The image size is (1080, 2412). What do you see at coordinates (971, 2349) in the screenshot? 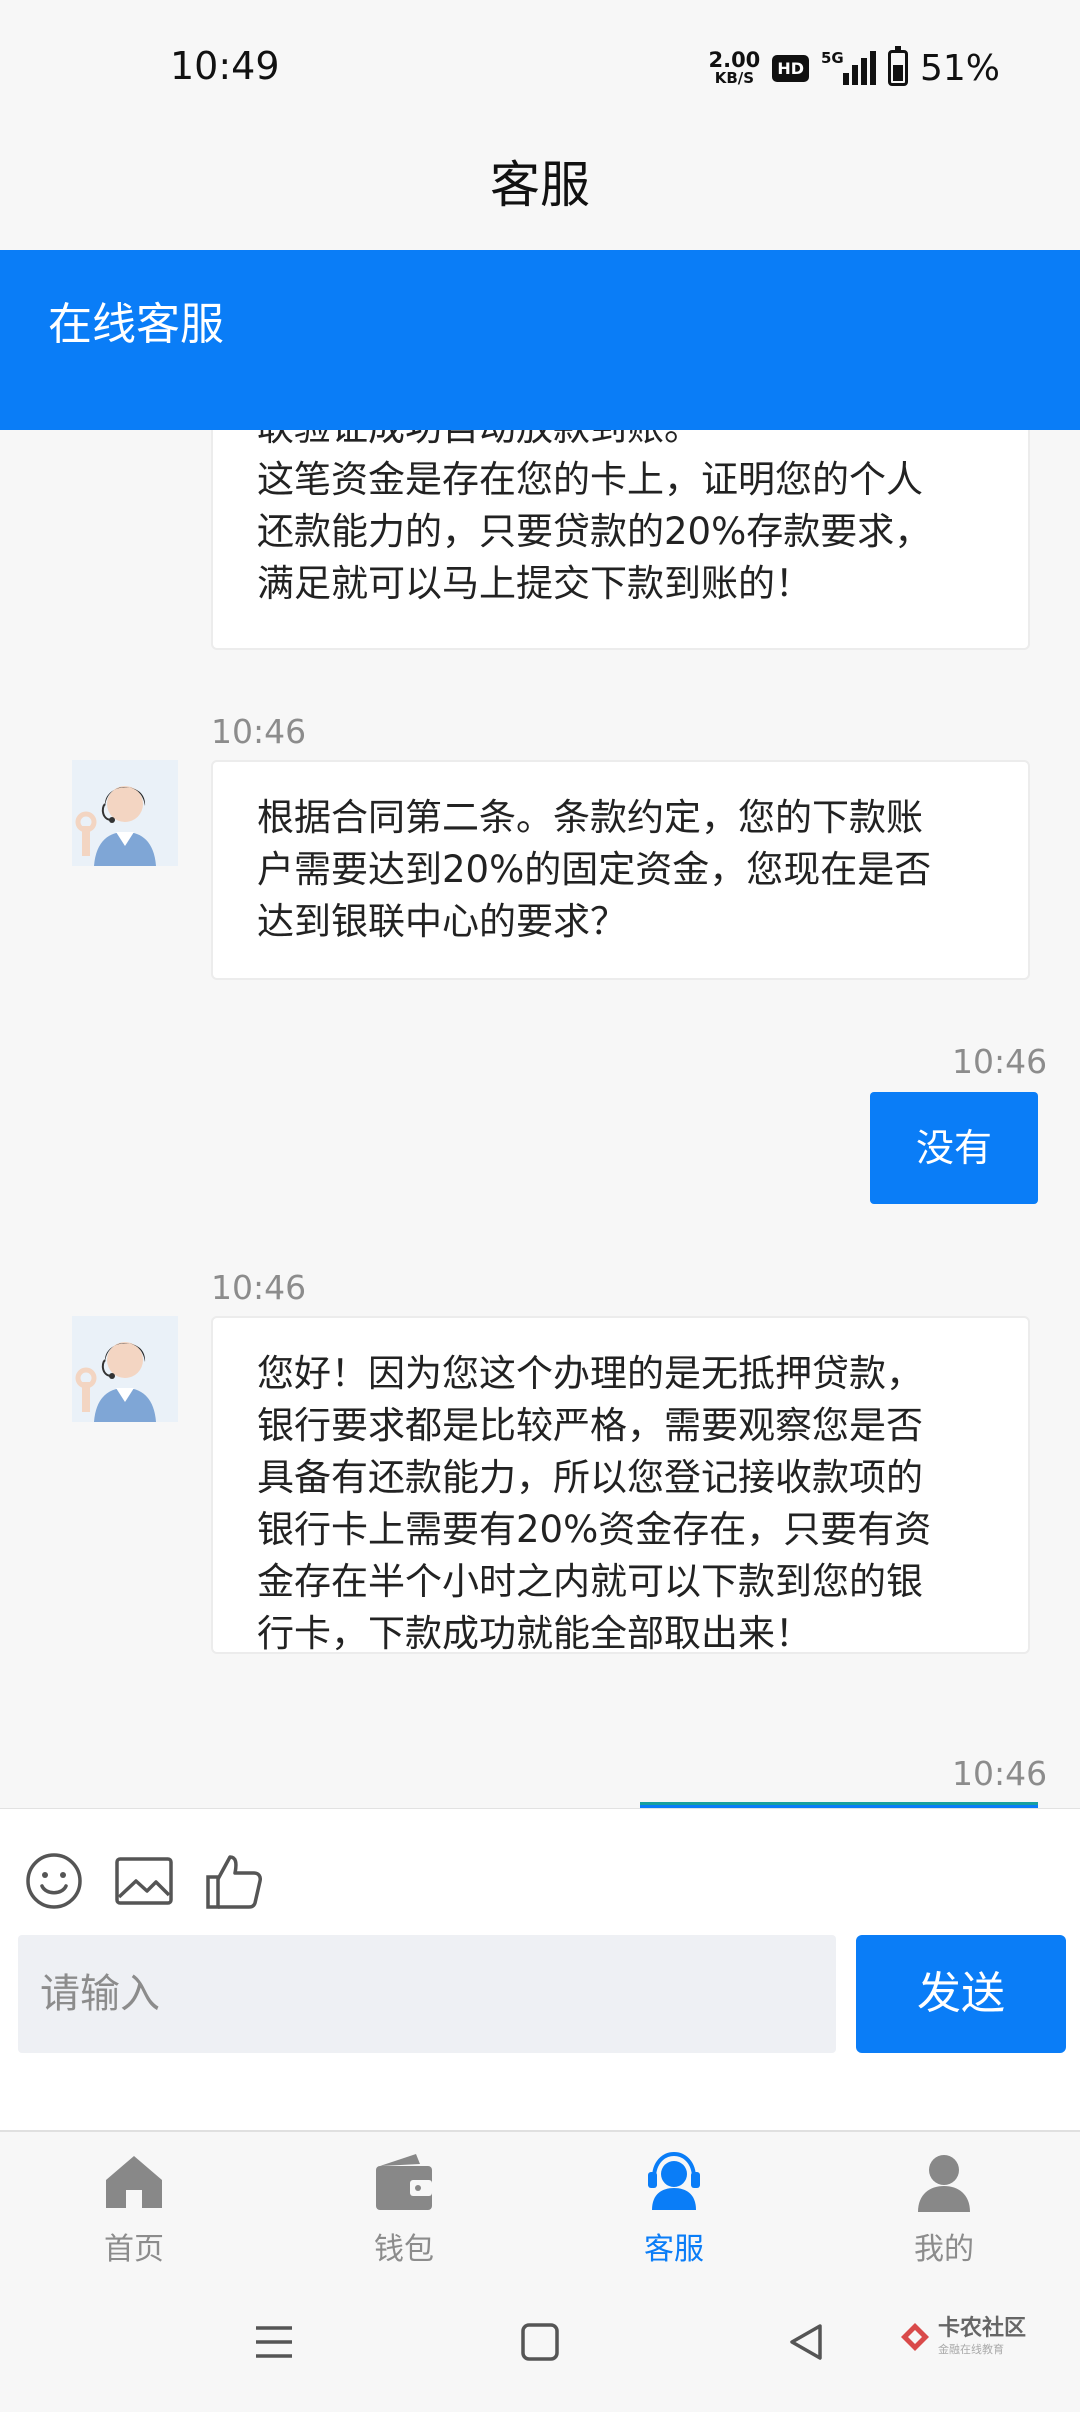
I see `watermark-subtext: 金融在线教育` at bounding box center [971, 2349].